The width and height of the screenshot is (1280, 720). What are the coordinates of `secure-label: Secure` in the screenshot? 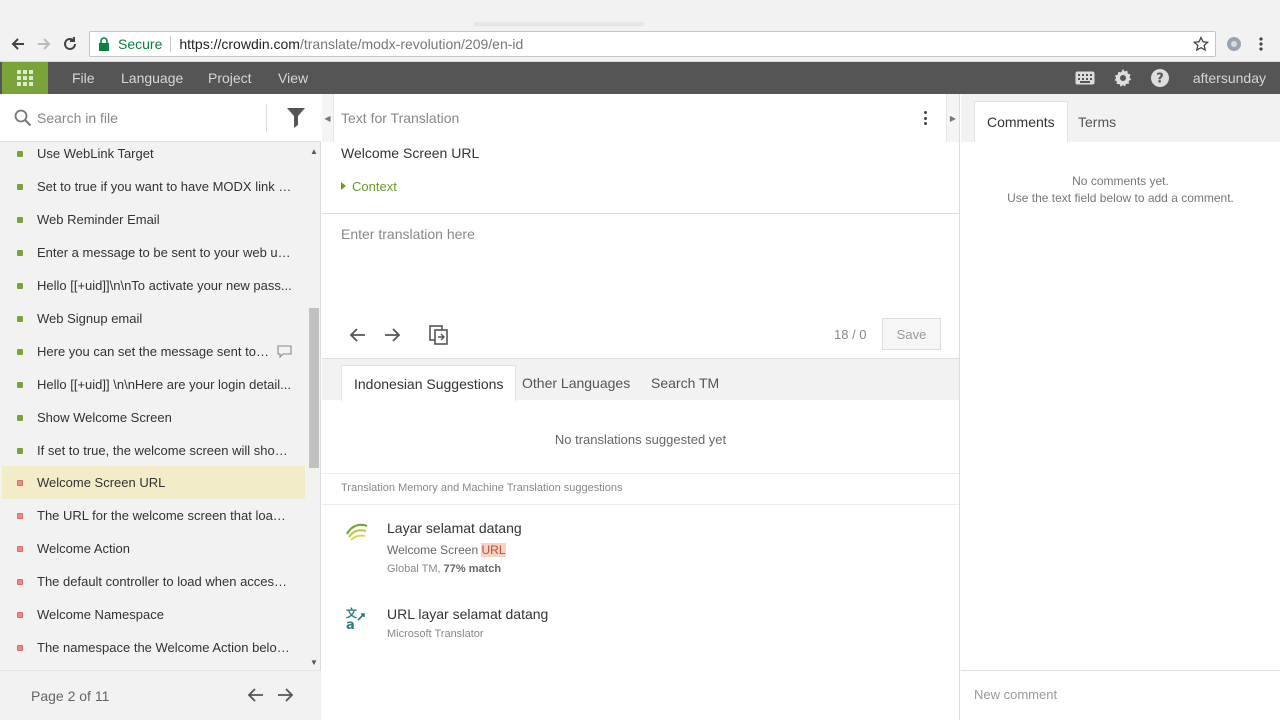 It's located at (140, 44).